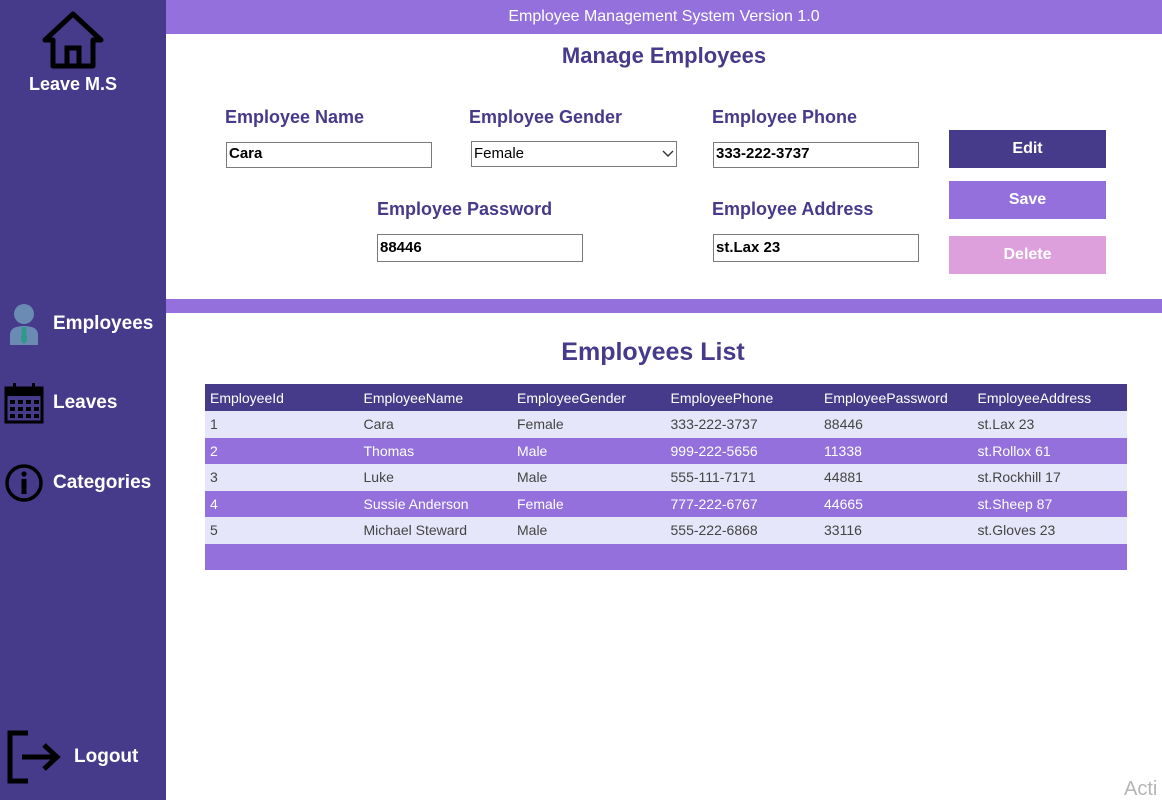 The height and width of the screenshot is (801, 1162). I want to click on employee-password-label: Employee Password, so click(465, 209).